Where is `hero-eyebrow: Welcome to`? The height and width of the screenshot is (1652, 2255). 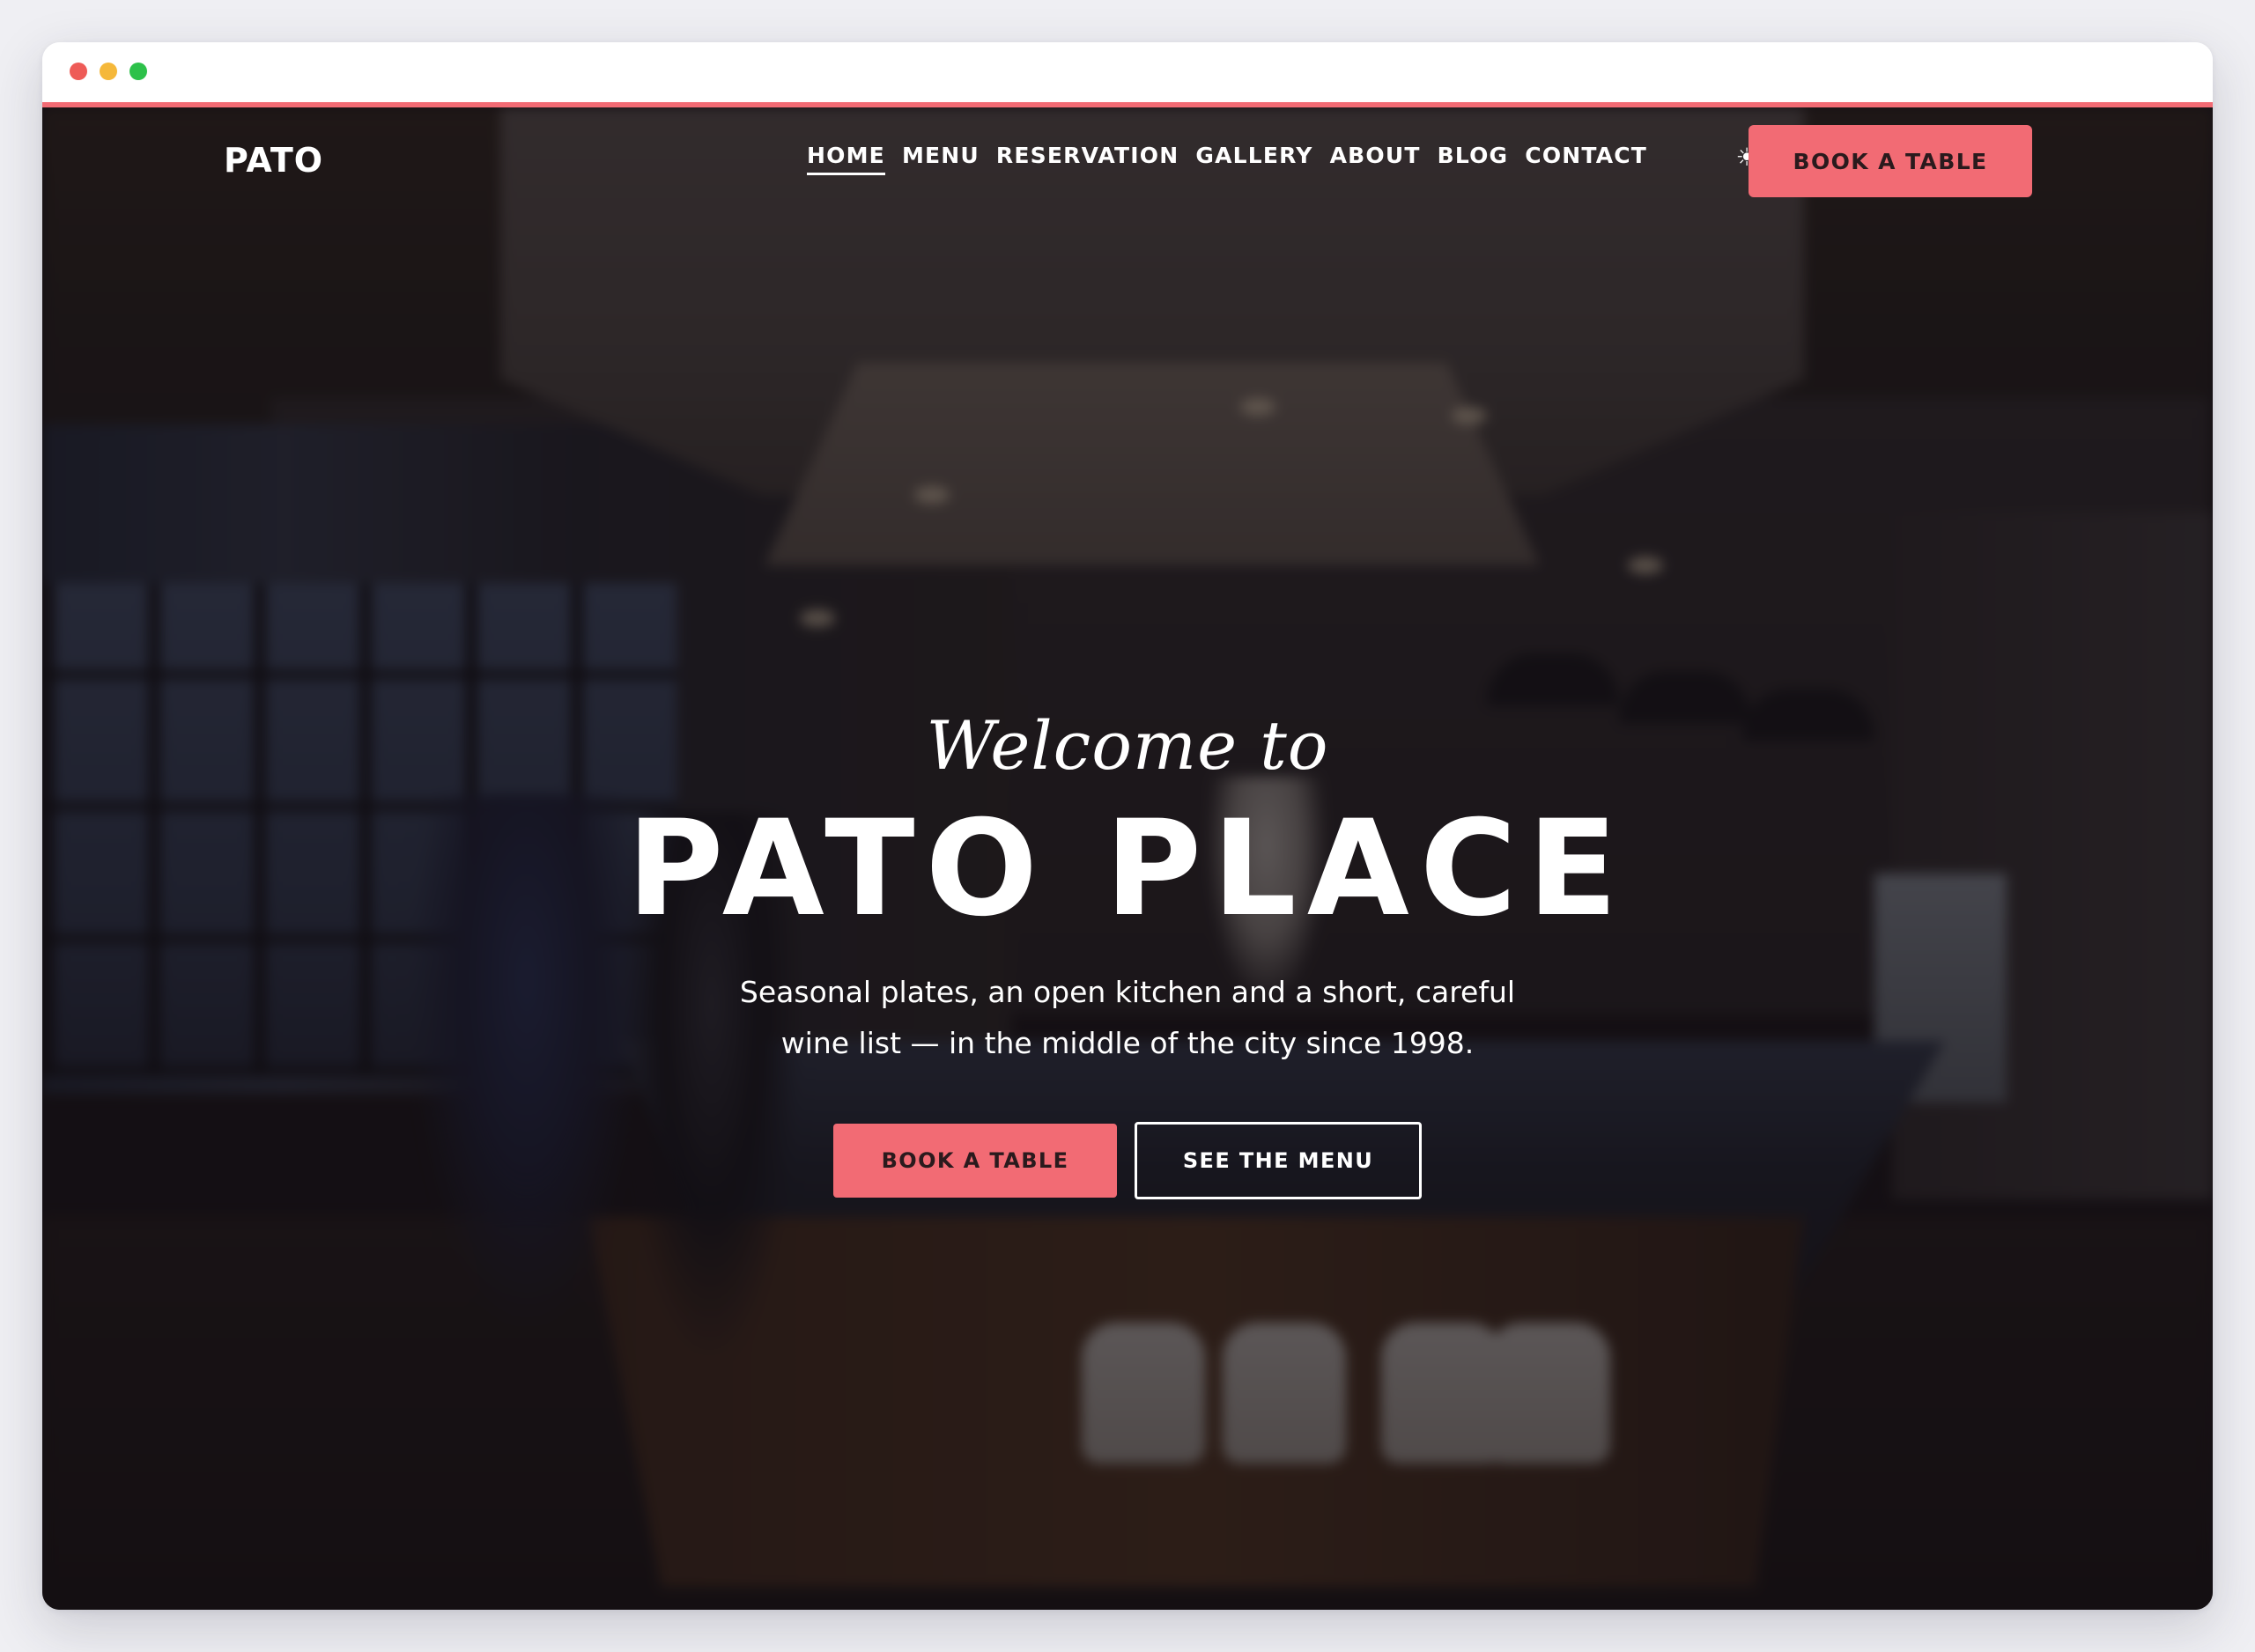 hero-eyebrow: Welcome to is located at coordinates (1127, 745).